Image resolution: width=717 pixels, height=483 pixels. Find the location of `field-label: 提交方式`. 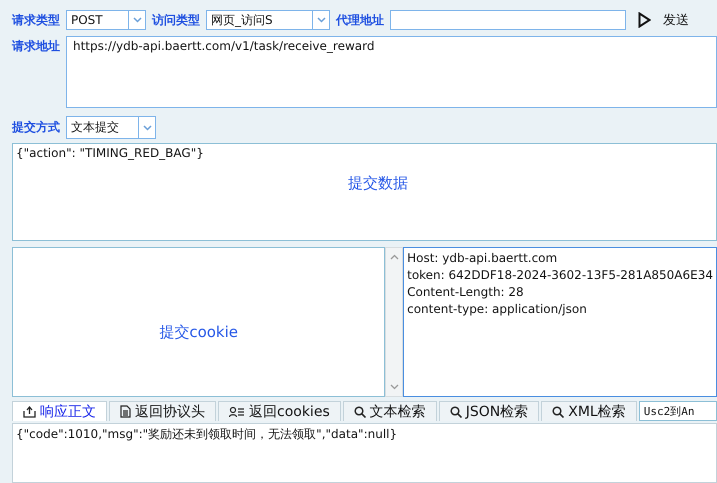

field-label: 提交方式 is located at coordinates (36, 127).